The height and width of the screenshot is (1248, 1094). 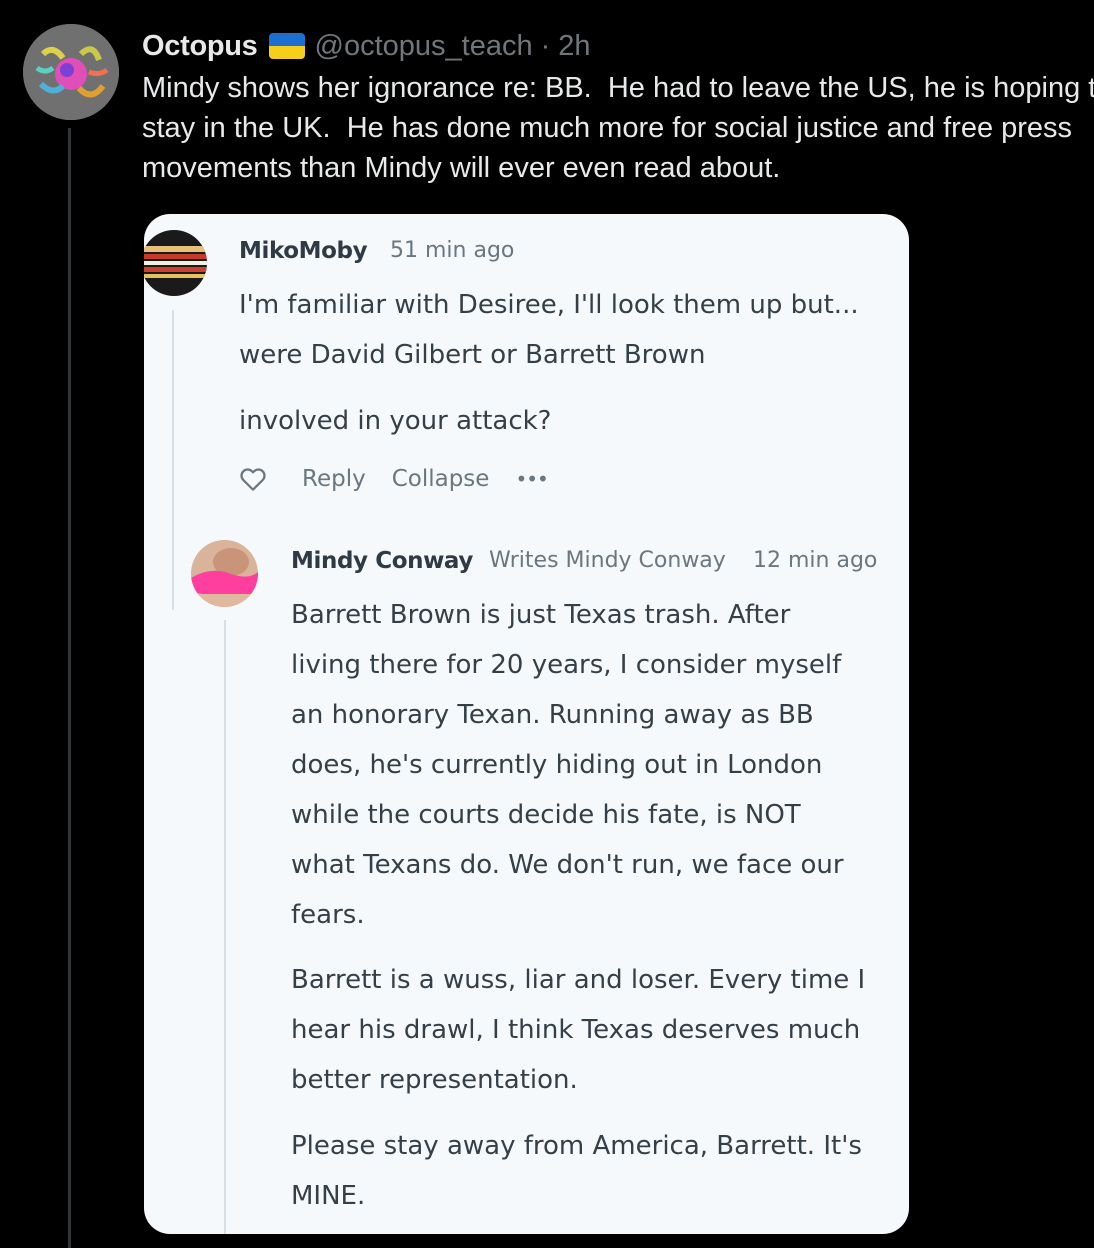 I want to click on comment-author-mikomoby: MikoMoby, so click(x=303, y=251).